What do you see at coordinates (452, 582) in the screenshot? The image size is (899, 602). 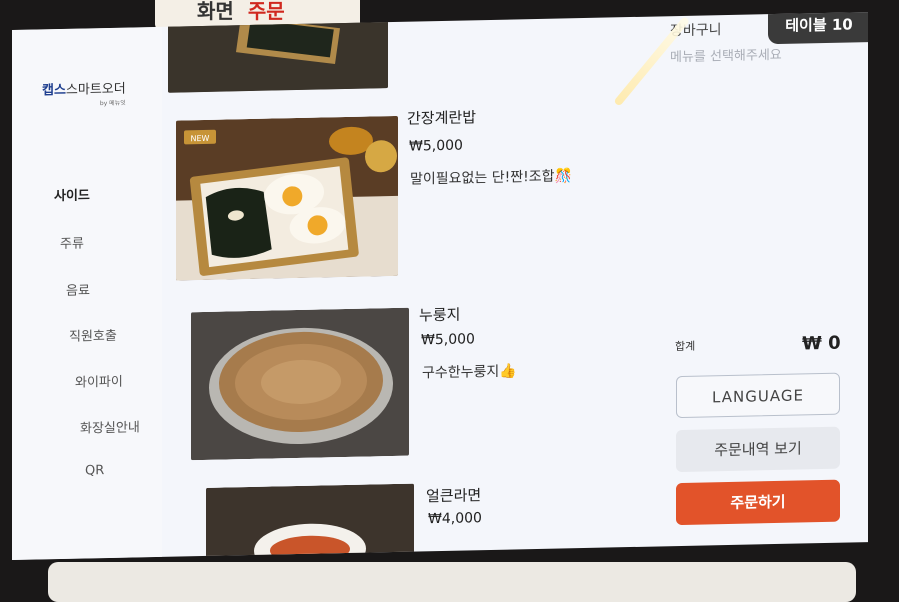 I see `bottom-bezel-label` at bounding box center [452, 582].